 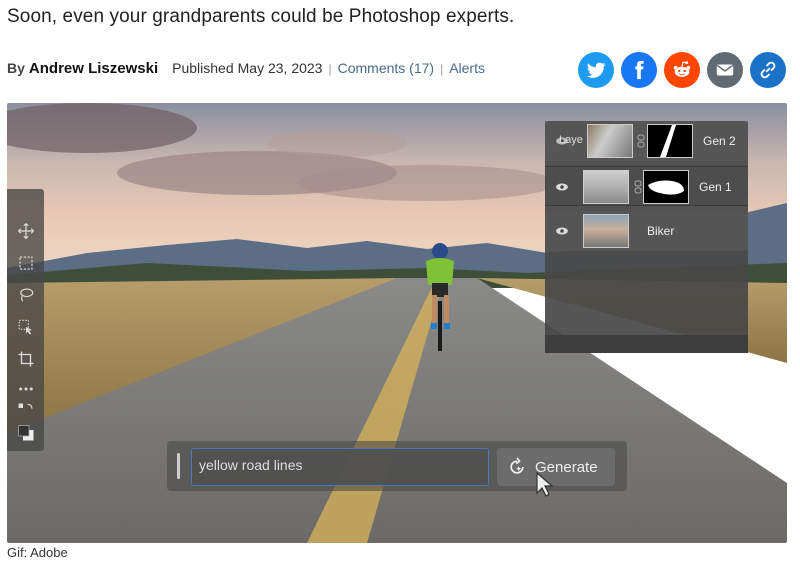 I want to click on prompt-input: yellow road lines, so click(x=340, y=467).